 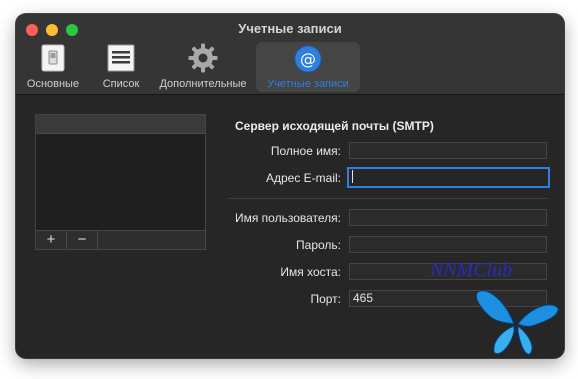 What do you see at coordinates (352, 177) in the screenshot?
I see `text-cursor` at bounding box center [352, 177].